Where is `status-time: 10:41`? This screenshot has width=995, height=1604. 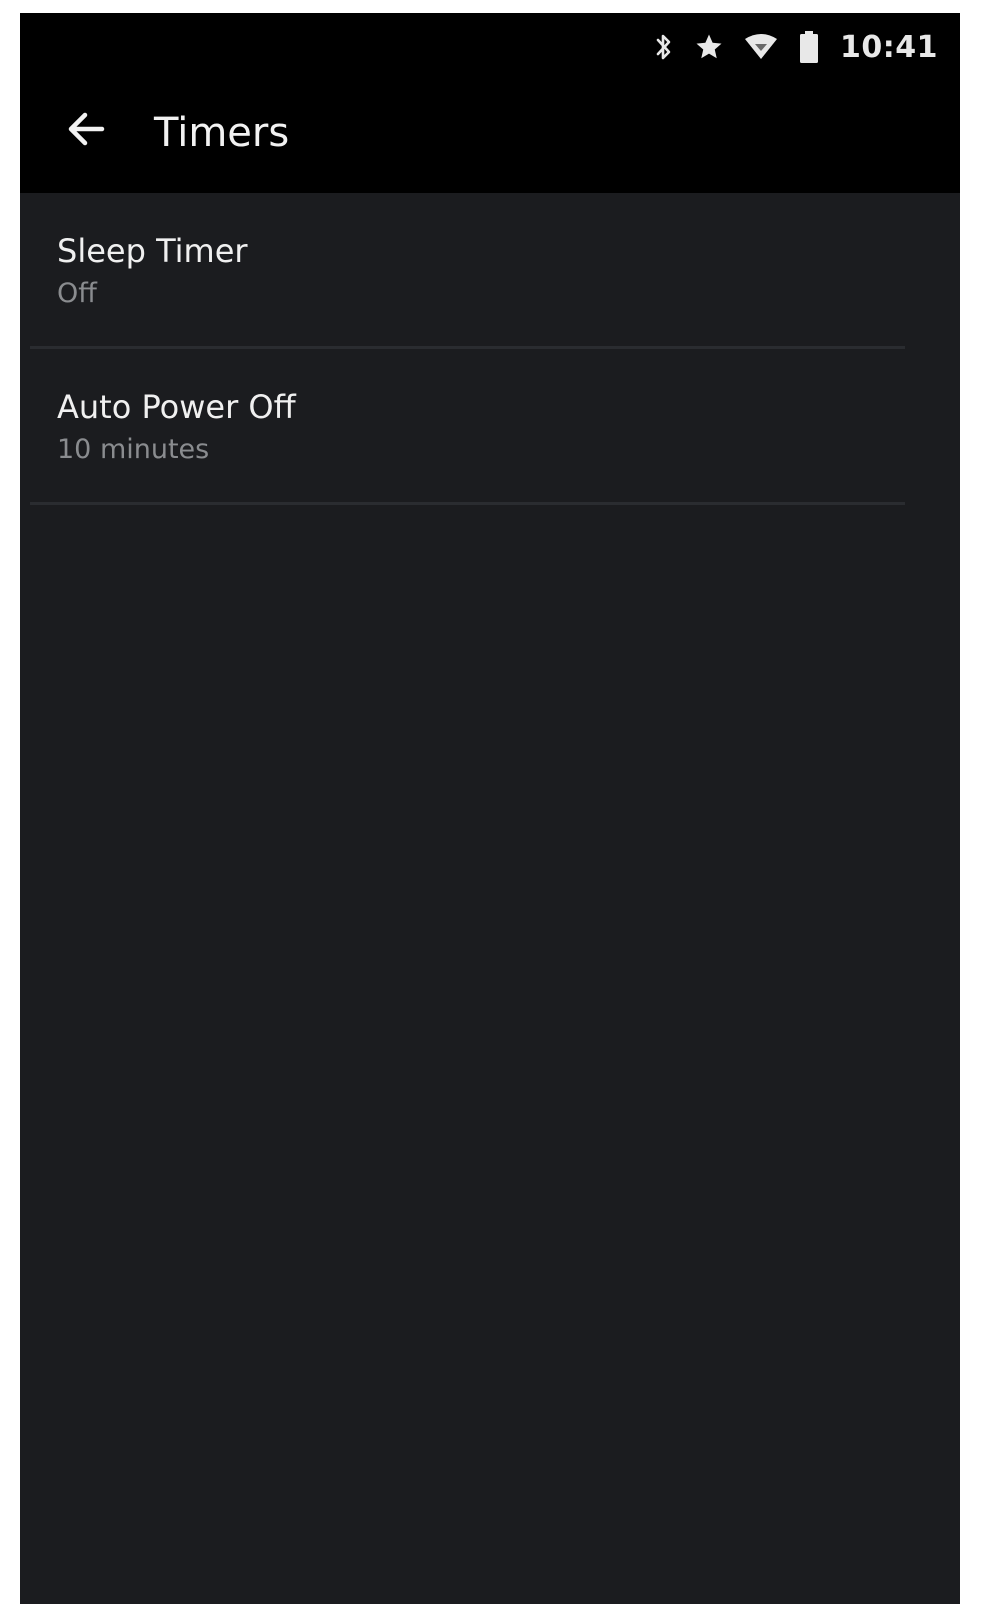 status-time: 10:41 is located at coordinates (889, 47).